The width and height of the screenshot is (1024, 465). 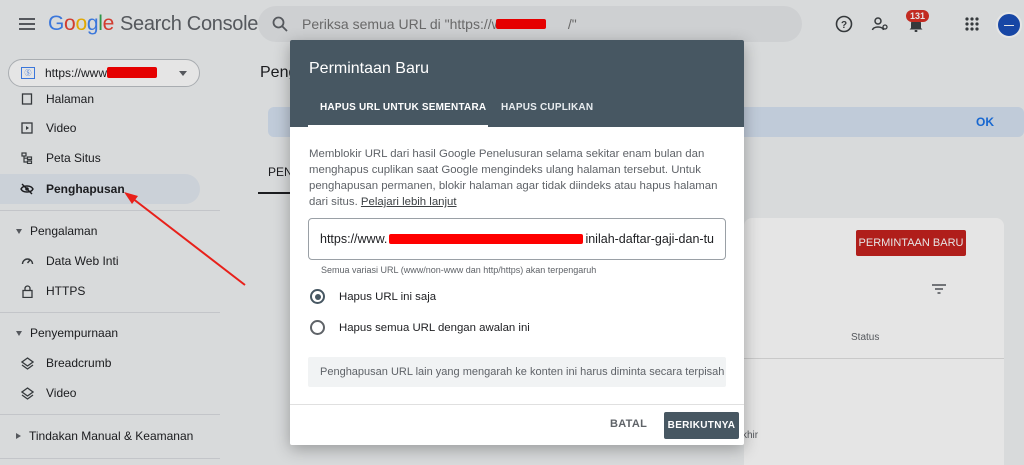 I want to click on url-input-field: https://www. inilah-daftar-gaji-dan-tu, so click(x=517, y=239).